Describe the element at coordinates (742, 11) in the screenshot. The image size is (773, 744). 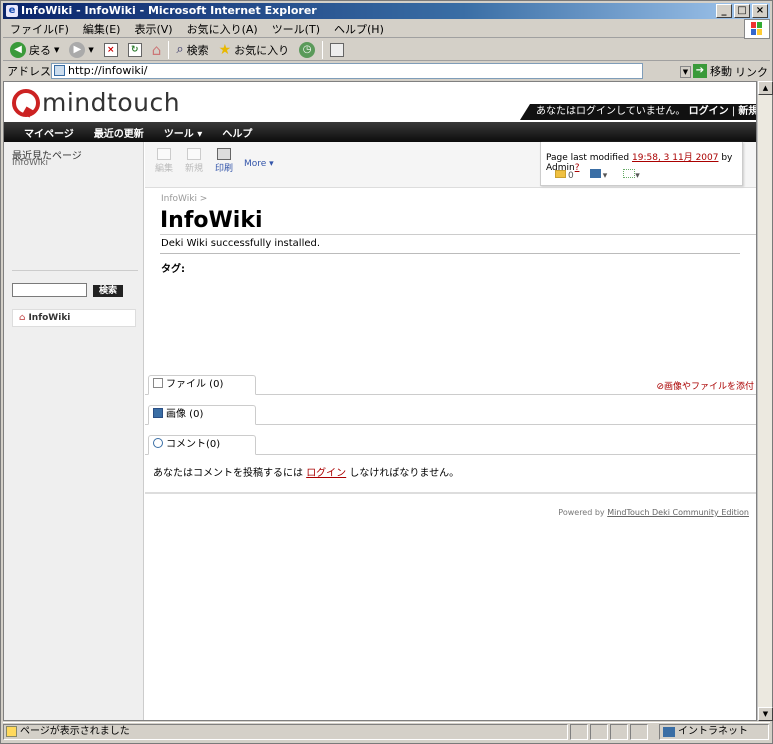
I see `maximize-button: □` at that location.